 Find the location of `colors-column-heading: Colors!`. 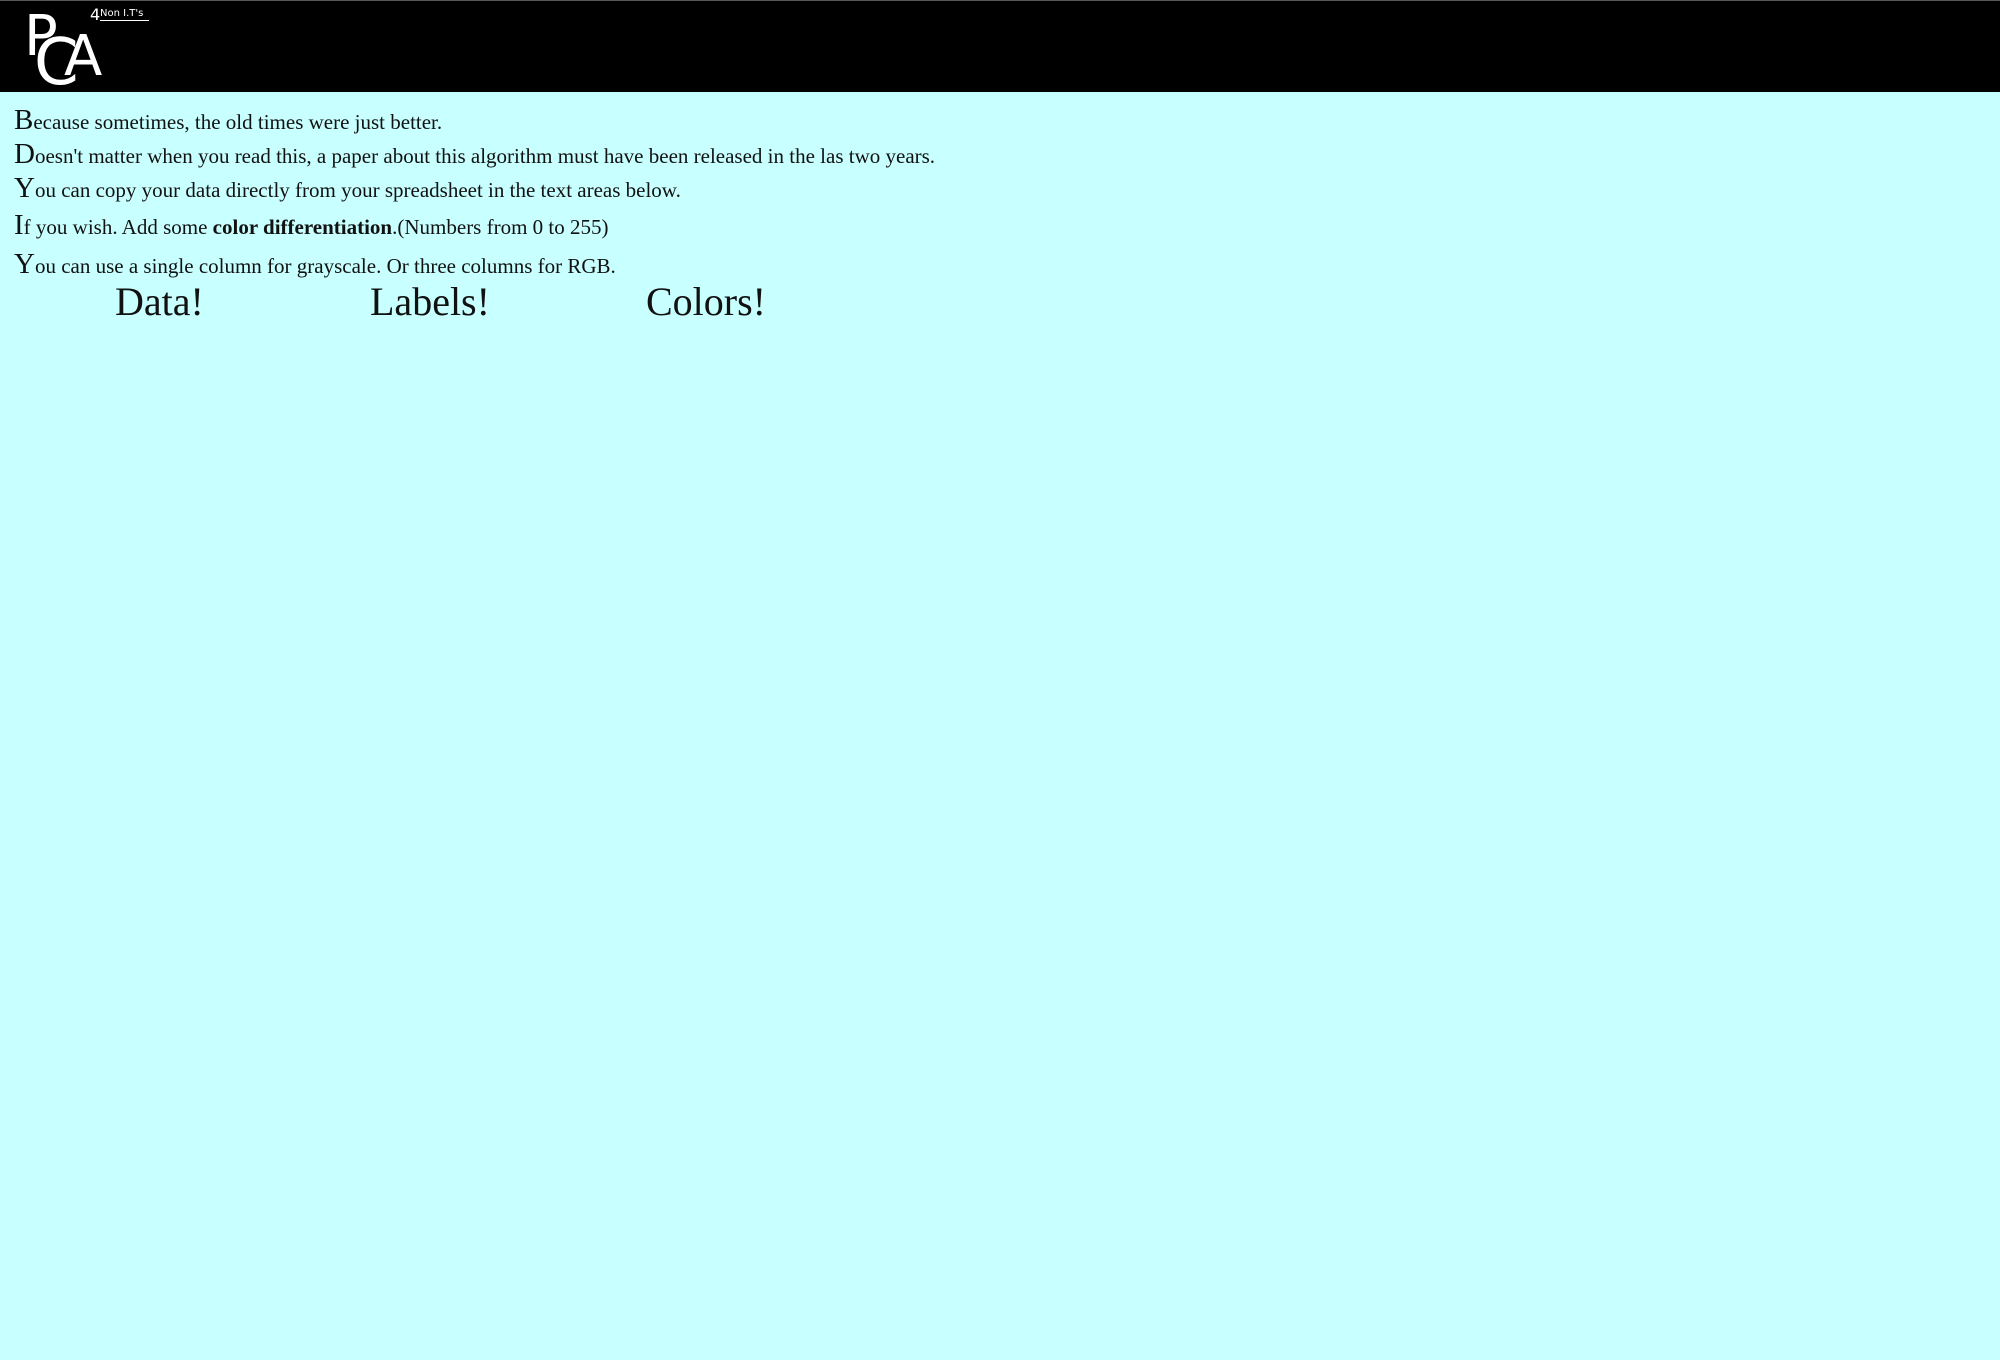

colors-column-heading: Colors! is located at coordinates (706, 301).